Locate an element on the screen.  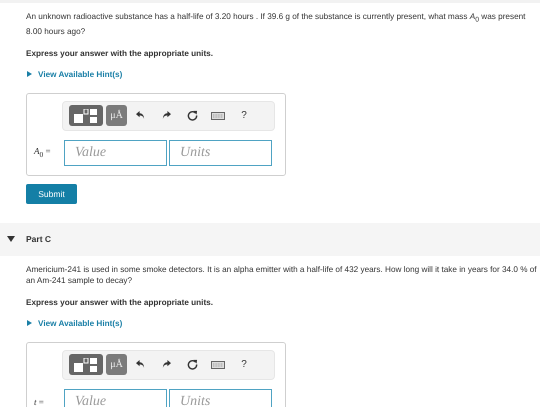
question-text: Americium-241 is used in some smoke detectors. It is an alpha emitter with a half-life of 432 years. How long will it take in years for 34.0 % of an Am-241 sample to decay? is located at coordinates (282, 275).